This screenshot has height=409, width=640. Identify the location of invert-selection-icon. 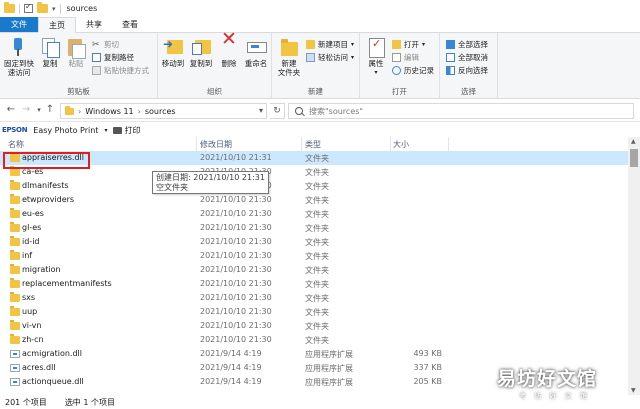
(450, 70).